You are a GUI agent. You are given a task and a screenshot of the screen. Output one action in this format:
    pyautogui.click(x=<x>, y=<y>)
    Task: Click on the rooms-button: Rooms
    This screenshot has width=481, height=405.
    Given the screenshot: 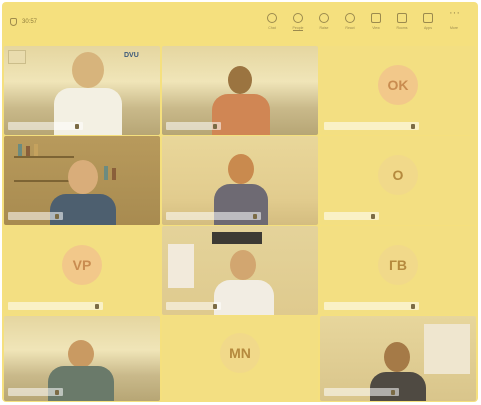 What is the action you would take?
    pyautogui.click(x=402, y=22)
    